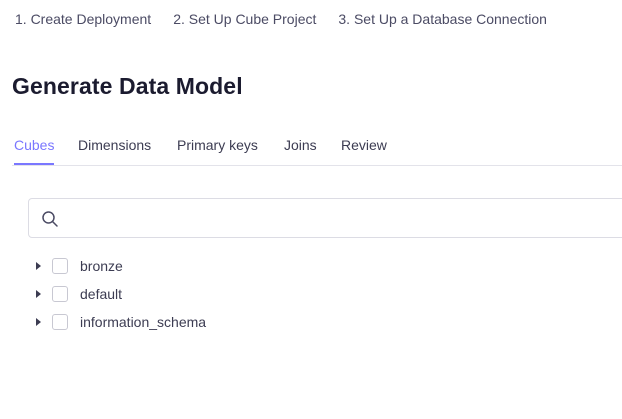 This screenshot has width=622, height=419. Describe the element at coordinates (60, 322) in the screenshot. I see `checkbox-information-schema` at that location.